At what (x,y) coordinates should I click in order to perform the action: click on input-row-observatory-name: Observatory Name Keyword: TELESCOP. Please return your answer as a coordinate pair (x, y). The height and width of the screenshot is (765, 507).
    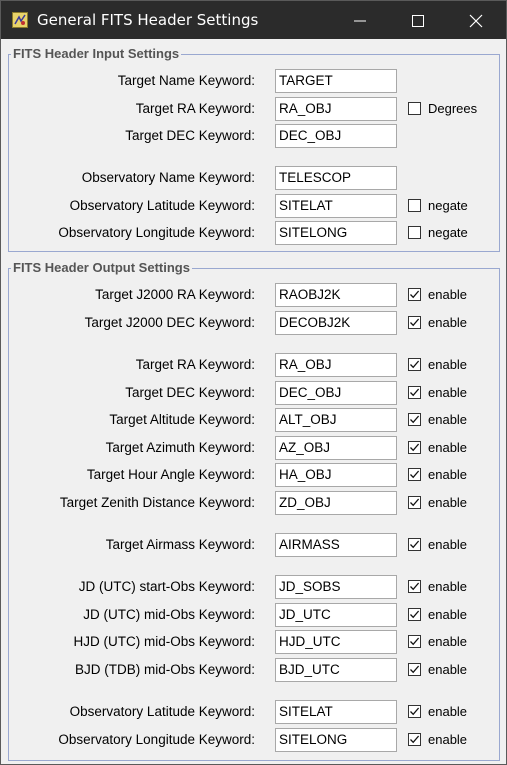
    Looking at the image, I should click on (254, 178).